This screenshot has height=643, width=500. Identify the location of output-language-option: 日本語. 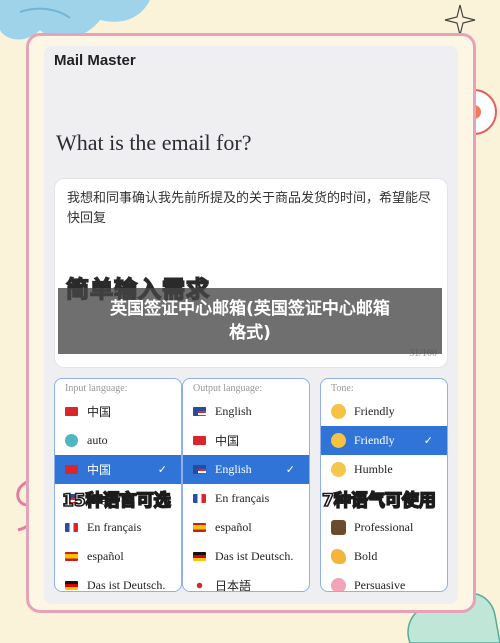
(246, 581).